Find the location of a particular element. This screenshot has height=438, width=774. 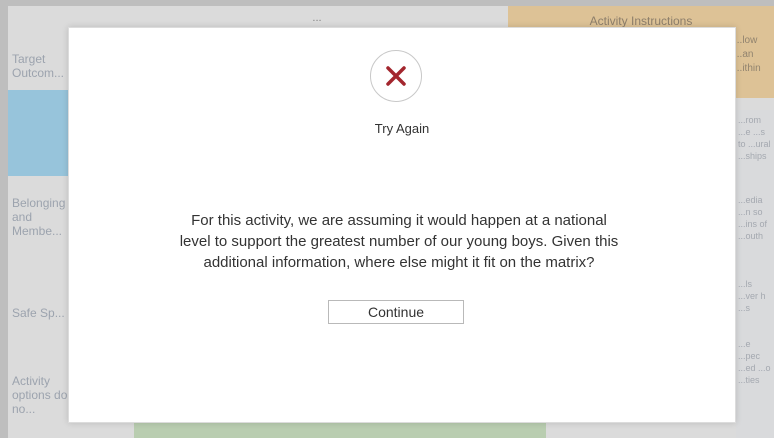

dialog-title: Try Again is located at coordinates (402, 128).